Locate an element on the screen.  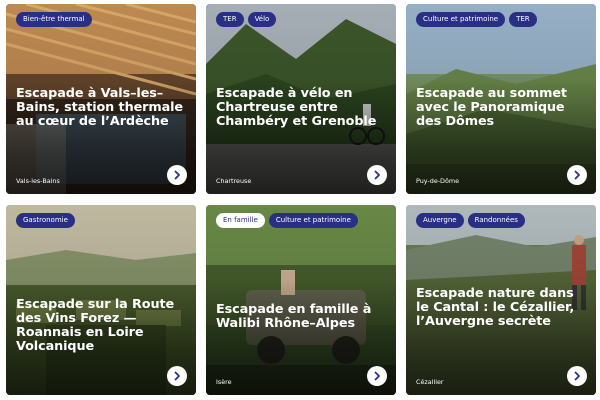
tag-list: Auvergne Randonnées is located at coordinates (470, 220).